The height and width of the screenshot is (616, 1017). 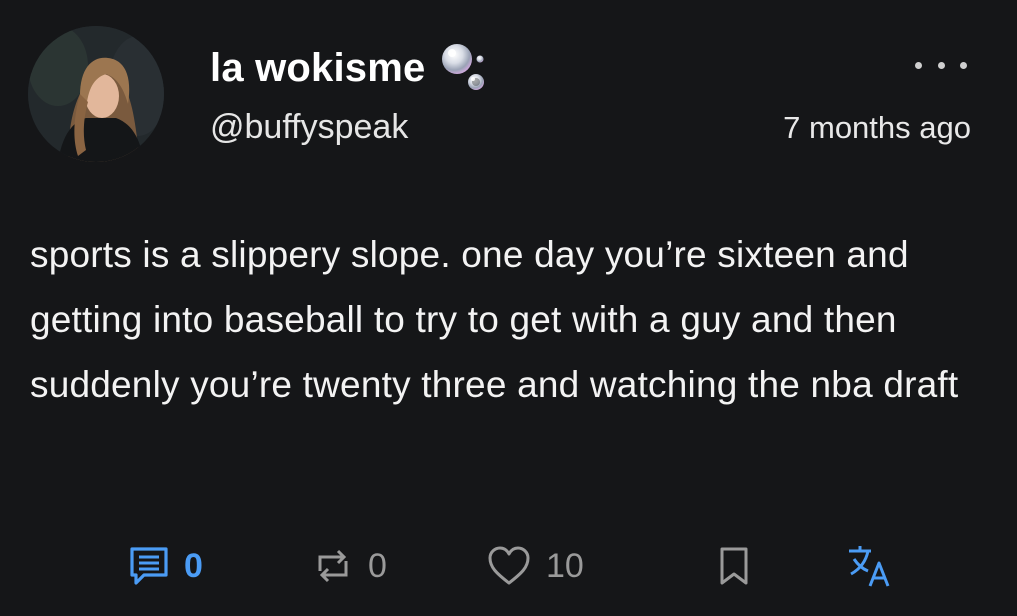 What do you see at coordinates (309, 127) in the screenshot?
I see `author-handle: @buffyspeak` at bounding box center [309, 127].